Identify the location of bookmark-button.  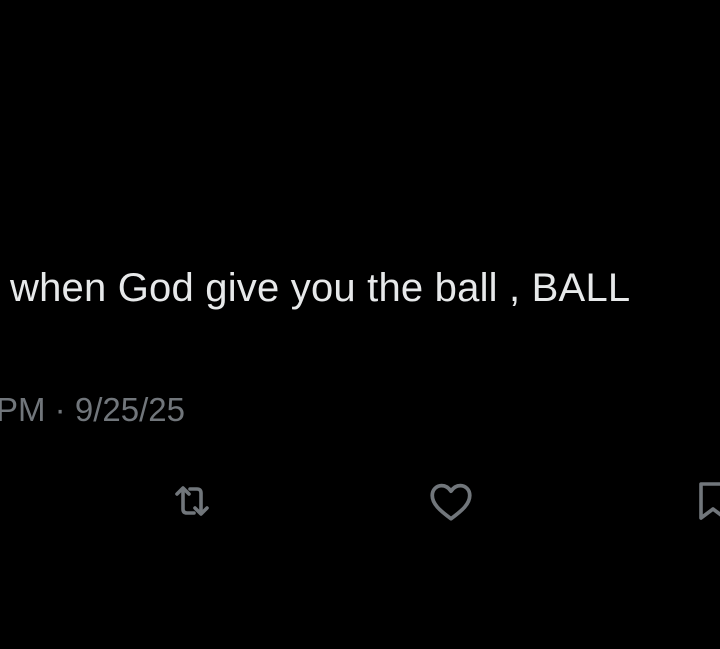
(703, 501).